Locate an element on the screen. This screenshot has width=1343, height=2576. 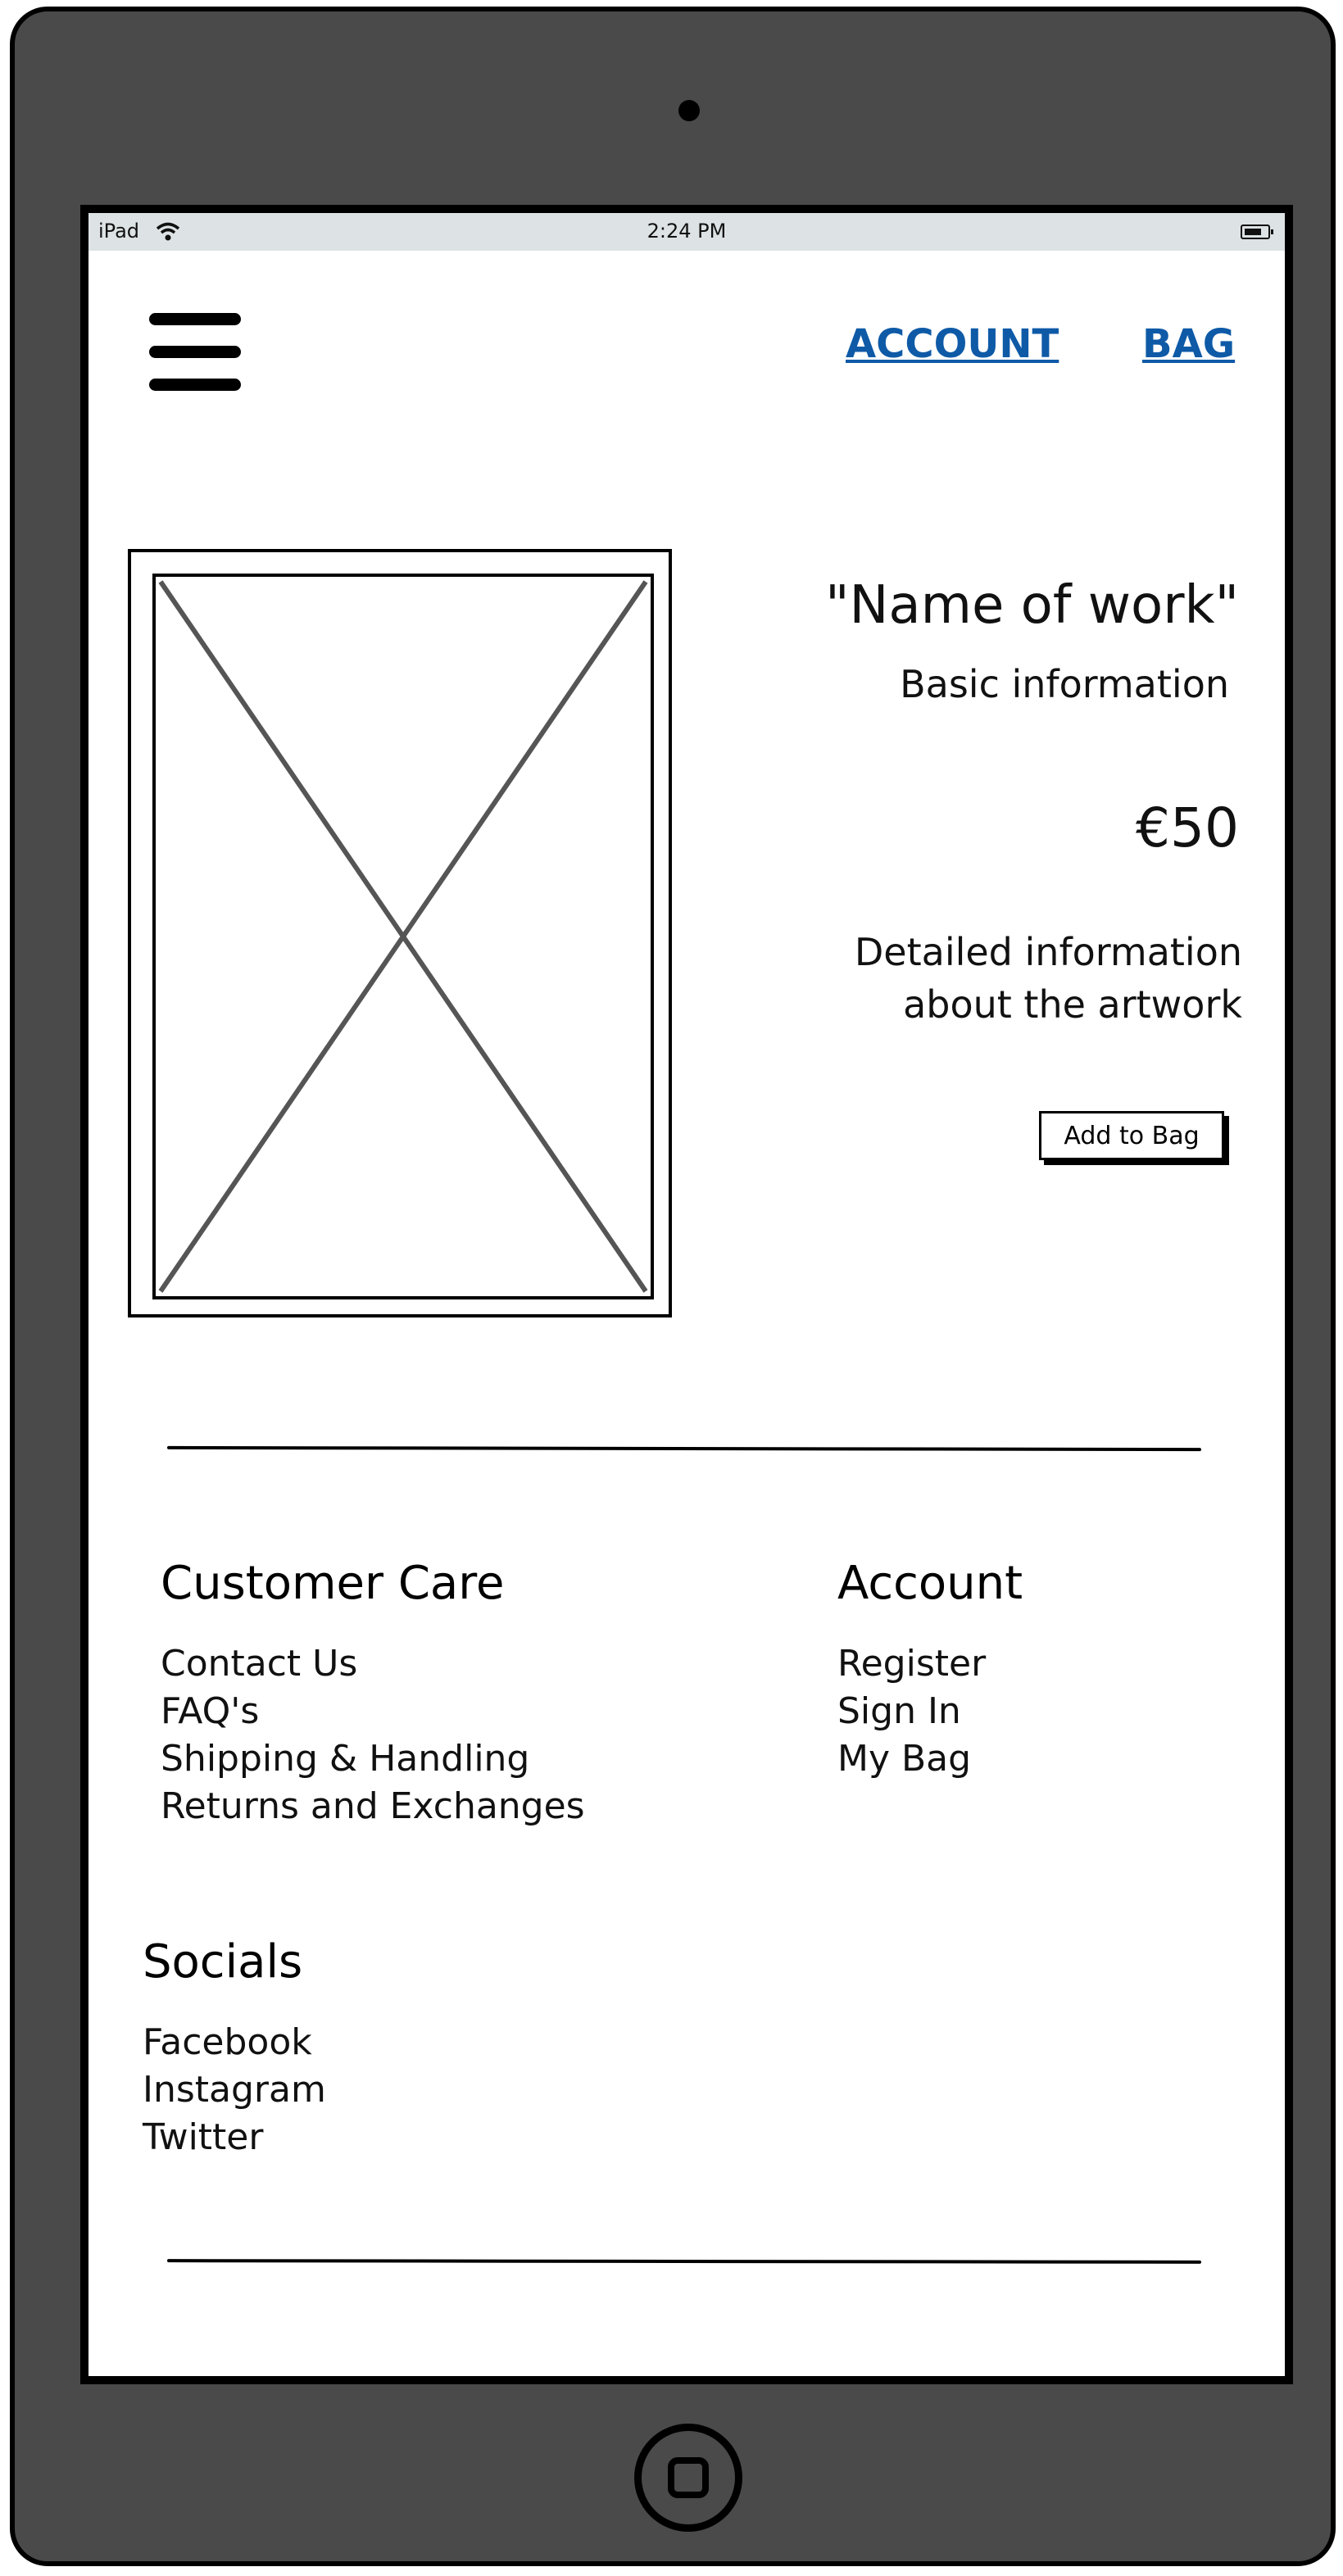
artwork-detail: Detailed information about the artwork is located at coordinates (980, 978).